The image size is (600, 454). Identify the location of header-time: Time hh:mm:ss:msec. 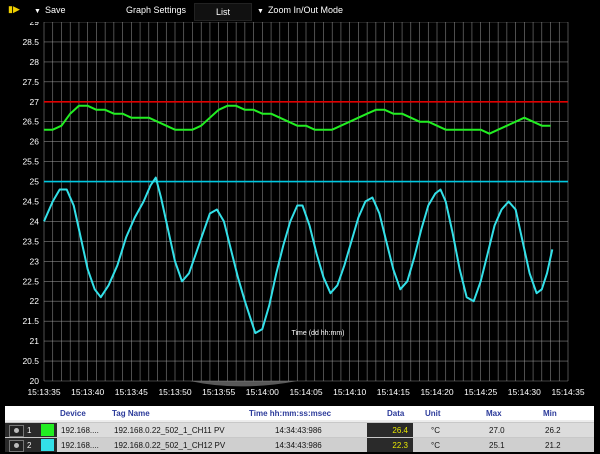
(290, 413).